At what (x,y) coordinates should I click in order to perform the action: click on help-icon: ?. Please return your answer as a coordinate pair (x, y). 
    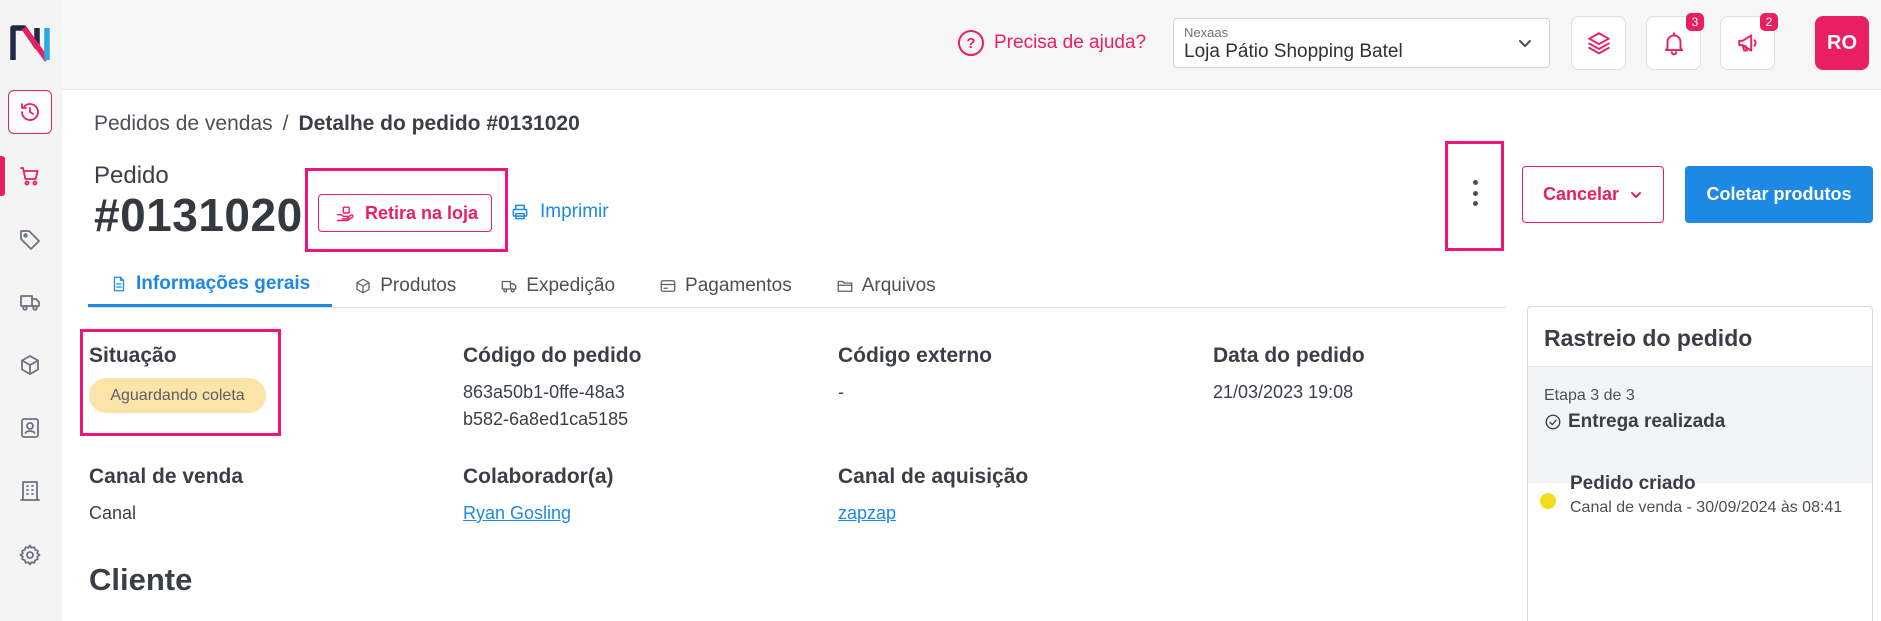
    Looking at the image, I should click on (971, 43).